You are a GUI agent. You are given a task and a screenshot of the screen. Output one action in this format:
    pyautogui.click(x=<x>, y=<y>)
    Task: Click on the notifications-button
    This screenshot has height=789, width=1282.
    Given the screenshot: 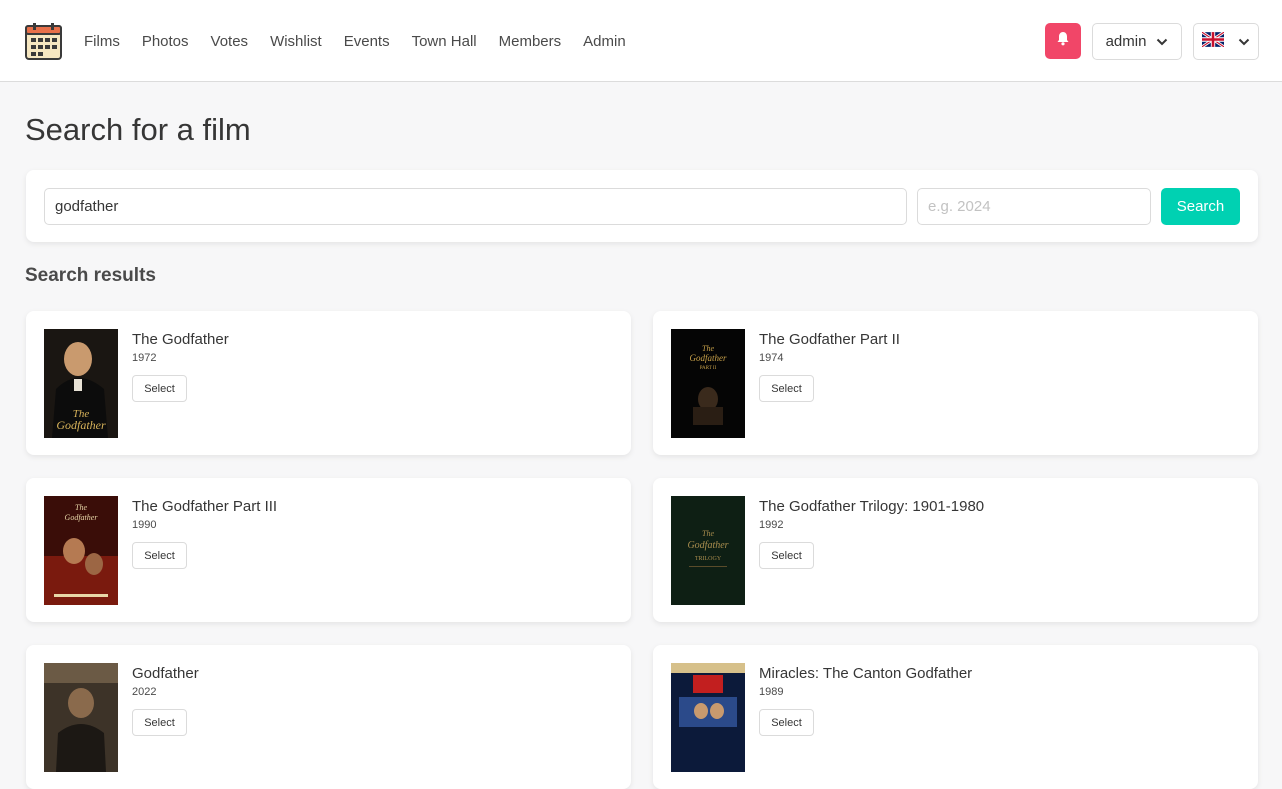 What is the action you would take?
    pyautogui.click(x=1063, y=41)
    